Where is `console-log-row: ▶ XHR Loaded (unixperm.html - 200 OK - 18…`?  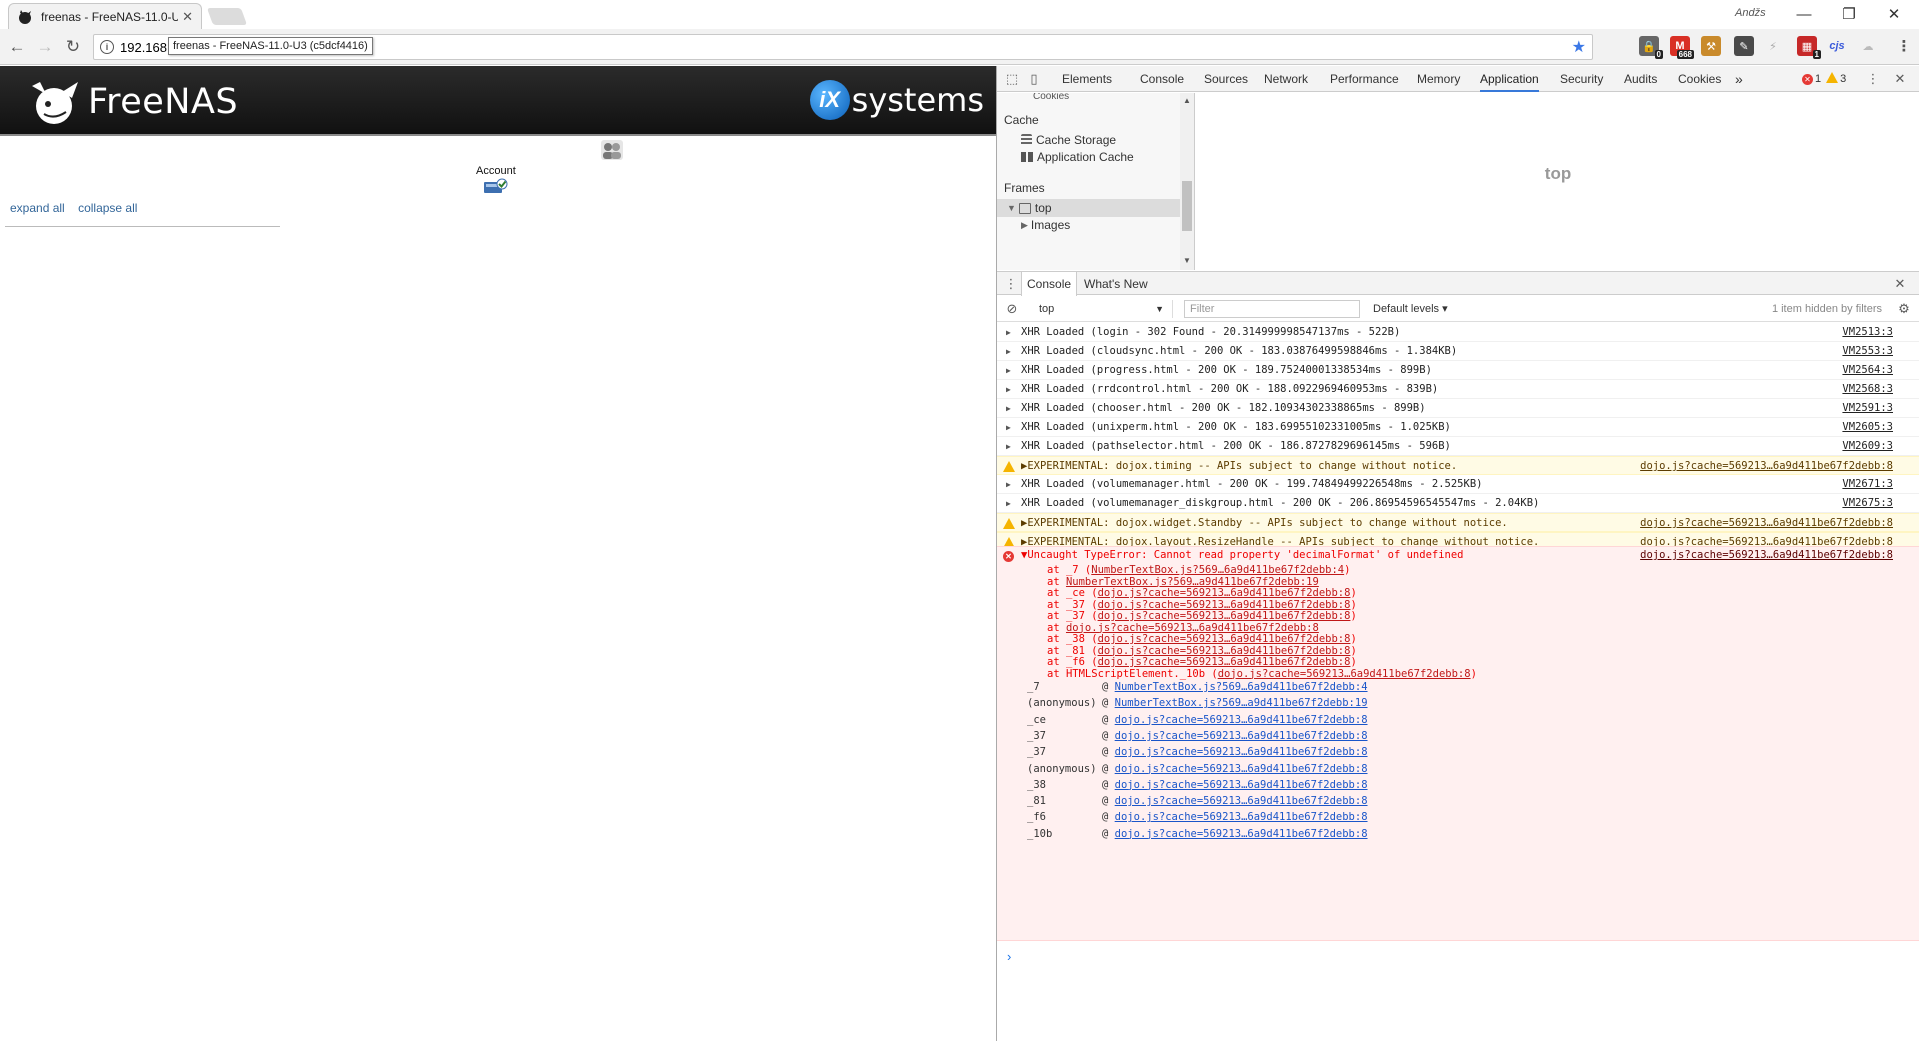
console-log-row: ▶ XHR Loaded (unixperm.html - 200 OK - 18… is located at coordinates (1458, 427).